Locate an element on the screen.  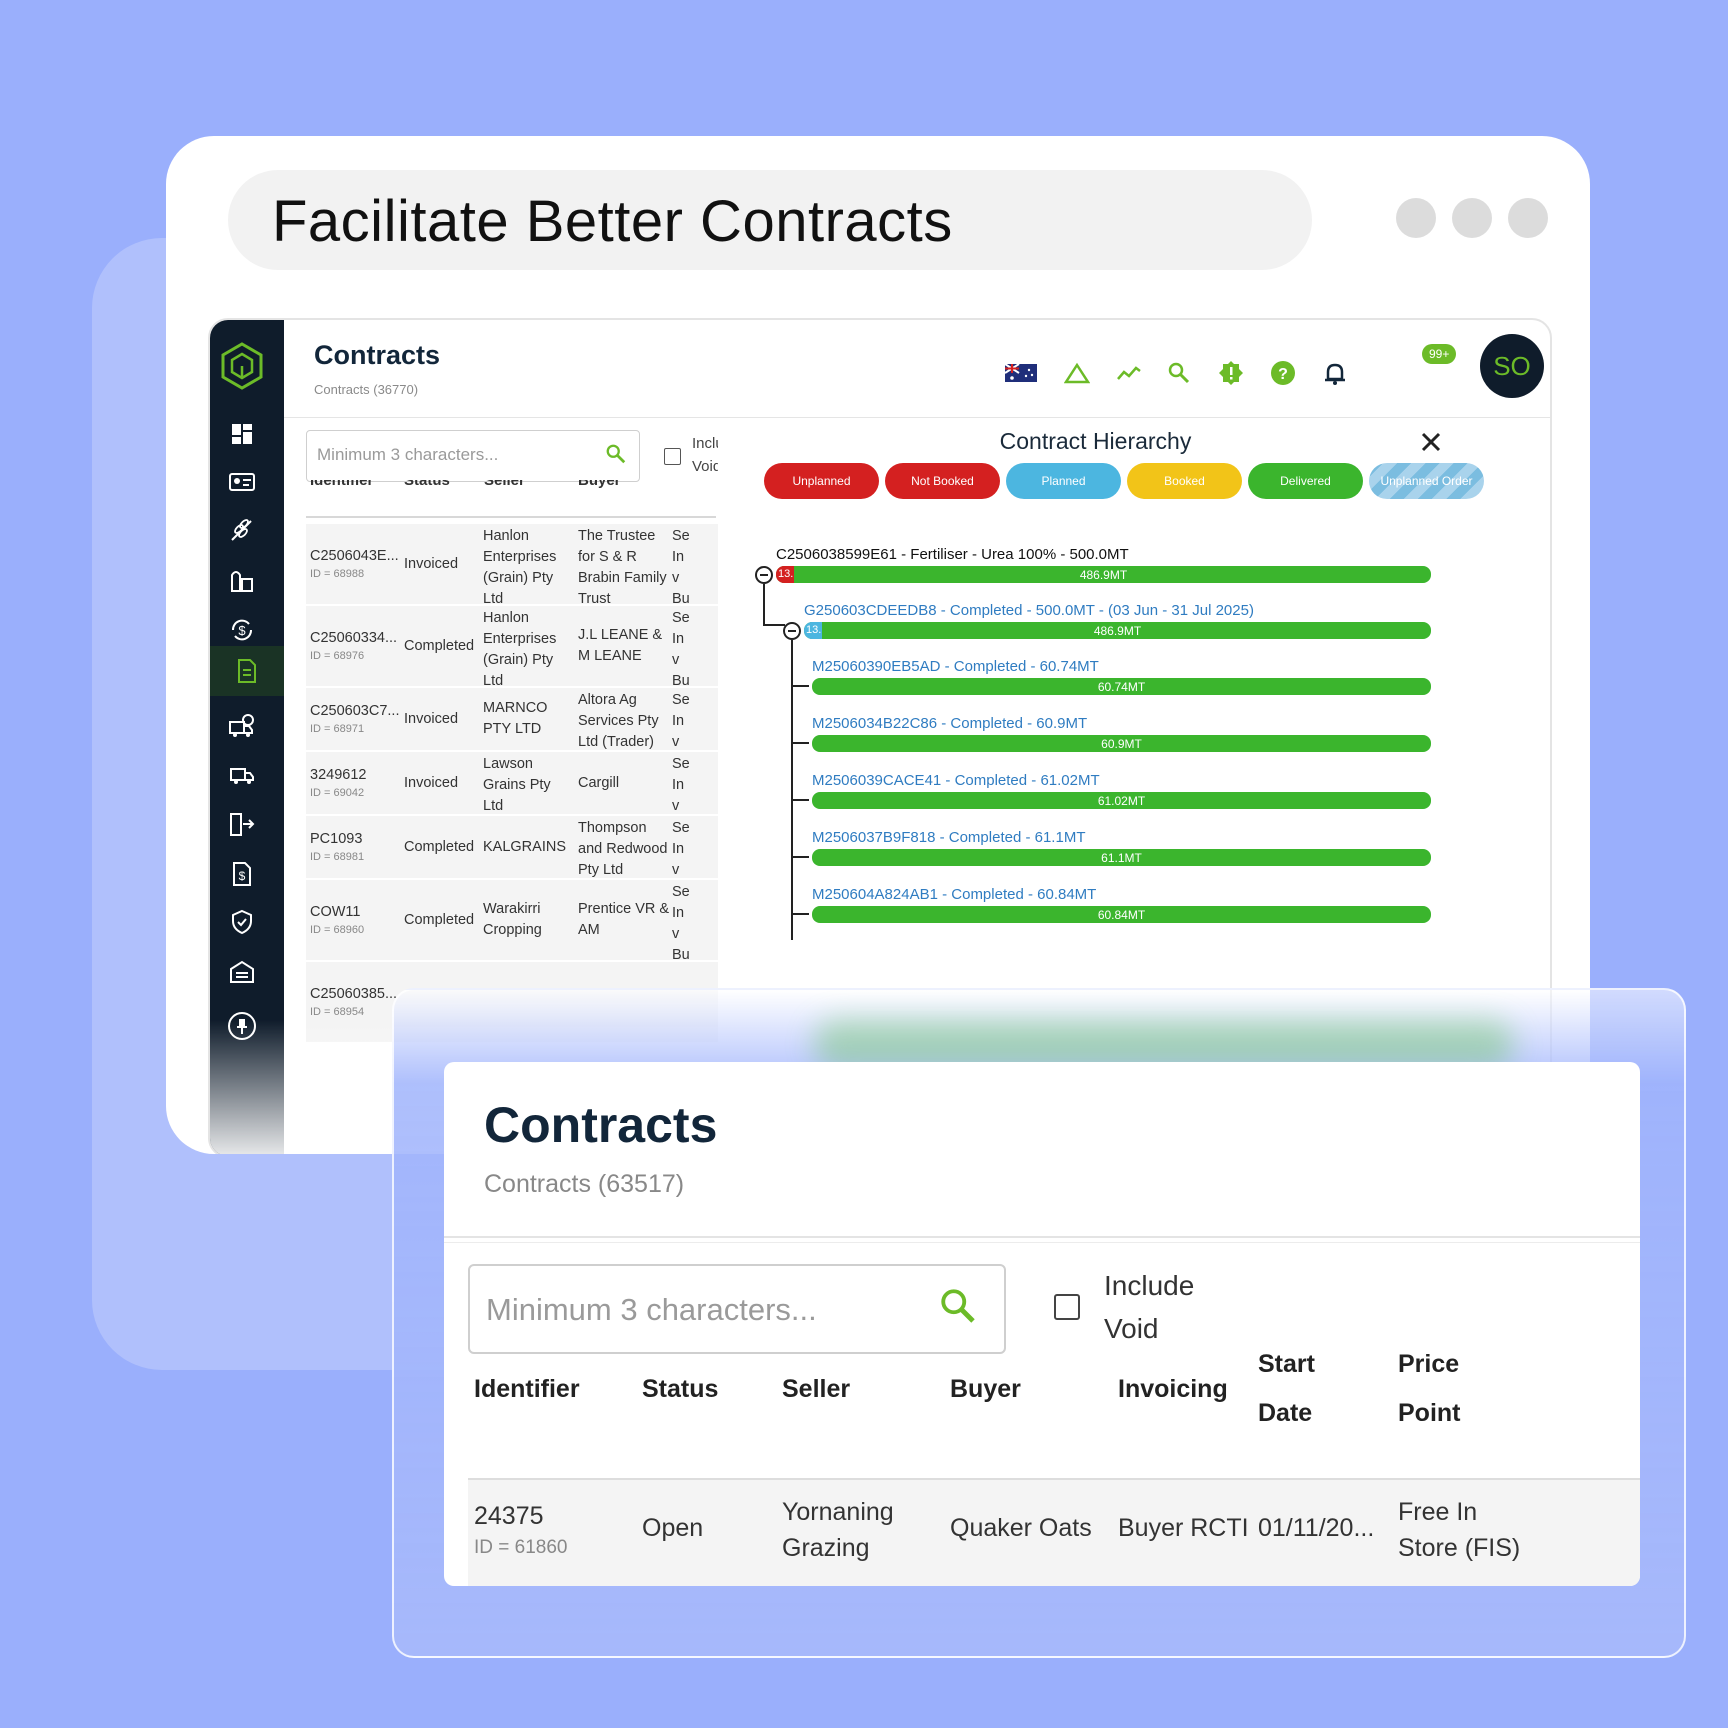
seller-cell: KALGRAINS is located at coordinates (524, 846).